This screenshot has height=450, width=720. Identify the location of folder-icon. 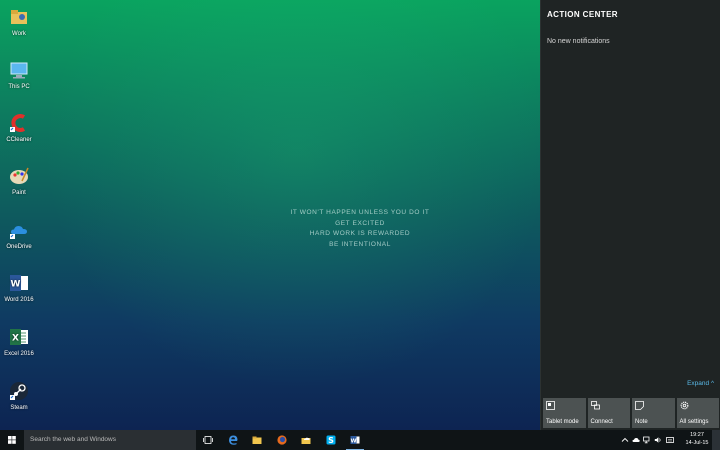
(19, 17).